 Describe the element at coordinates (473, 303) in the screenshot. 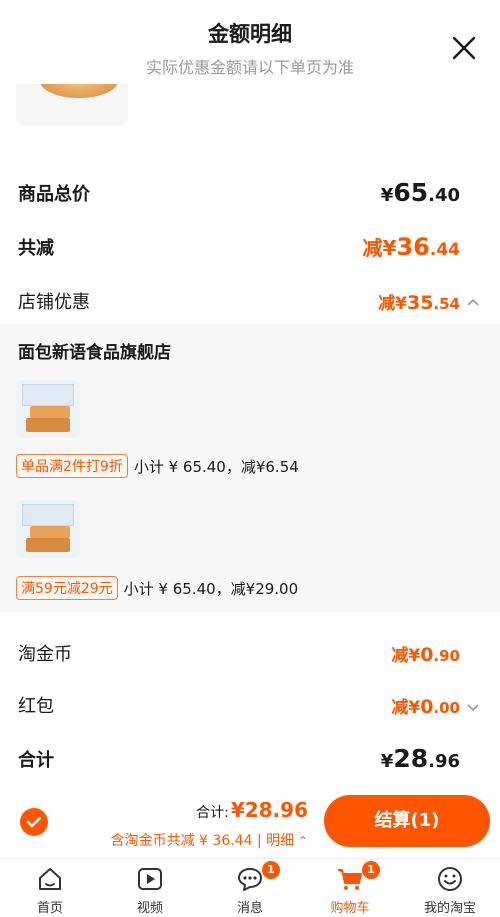

I see `chevron-up-icon` at that location.